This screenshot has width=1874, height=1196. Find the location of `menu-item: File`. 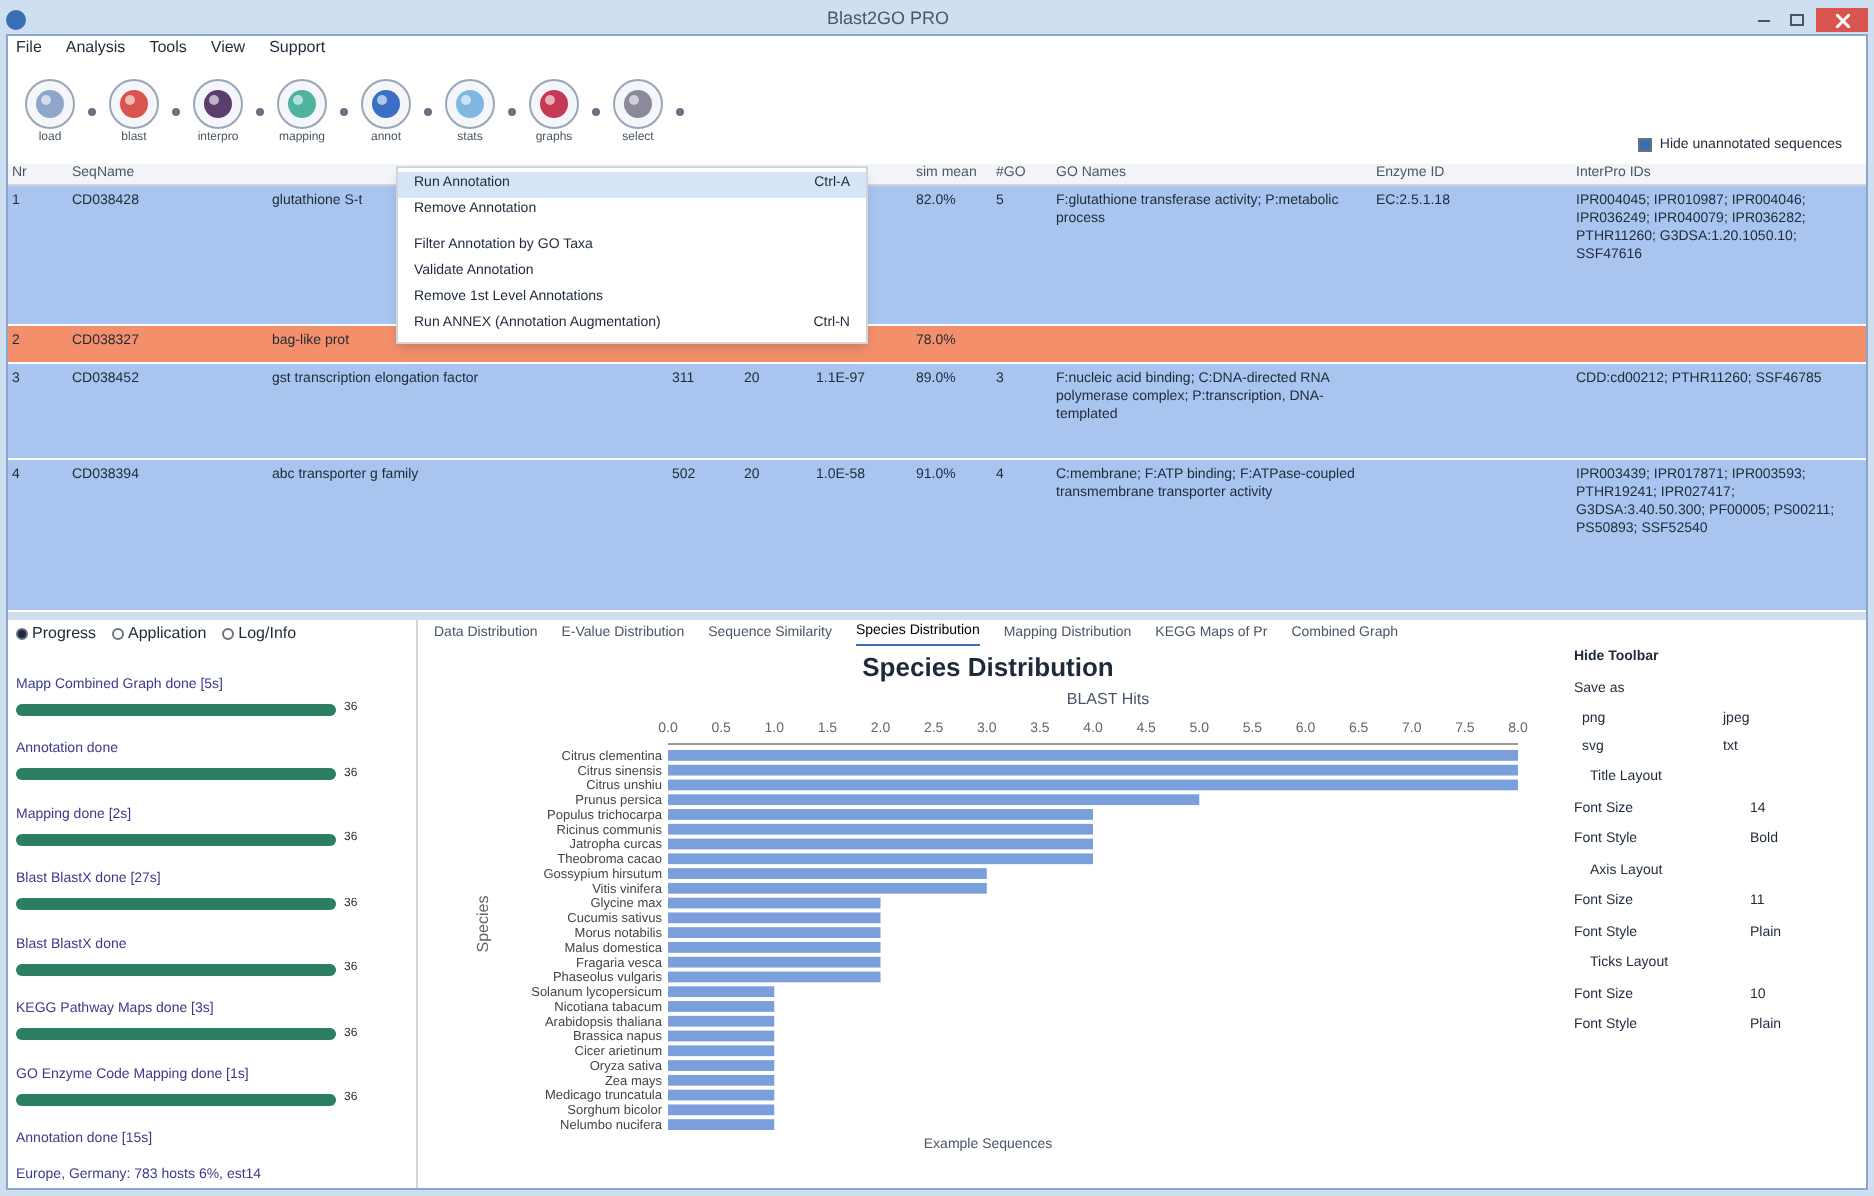

menu-item: File is located at coordinates (29, 48).